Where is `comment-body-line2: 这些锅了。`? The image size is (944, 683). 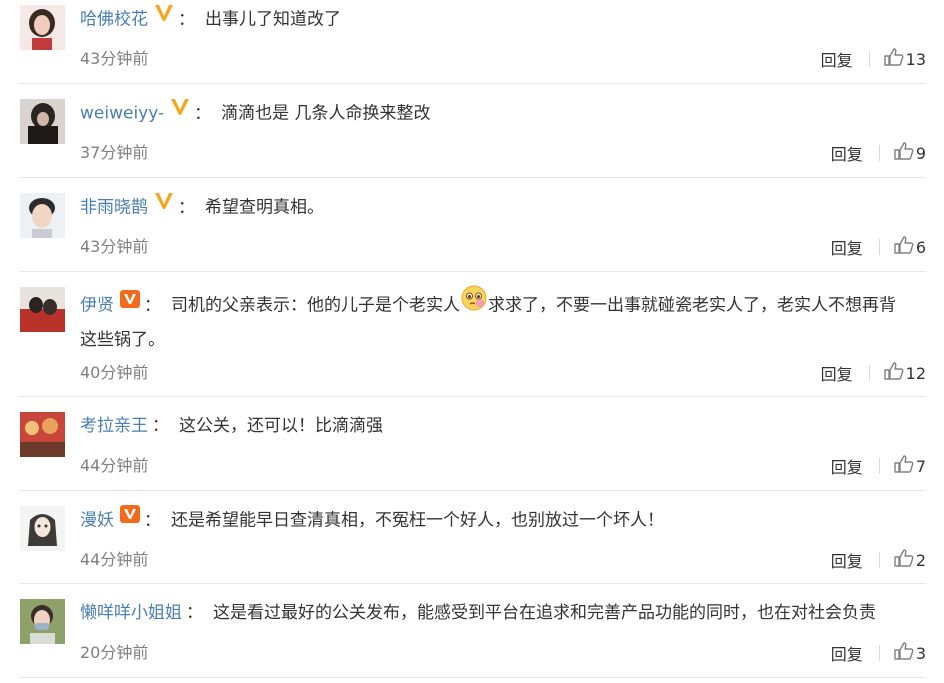
comment-body-line2: 这些锅了。 is located at coordinates (122, 340).